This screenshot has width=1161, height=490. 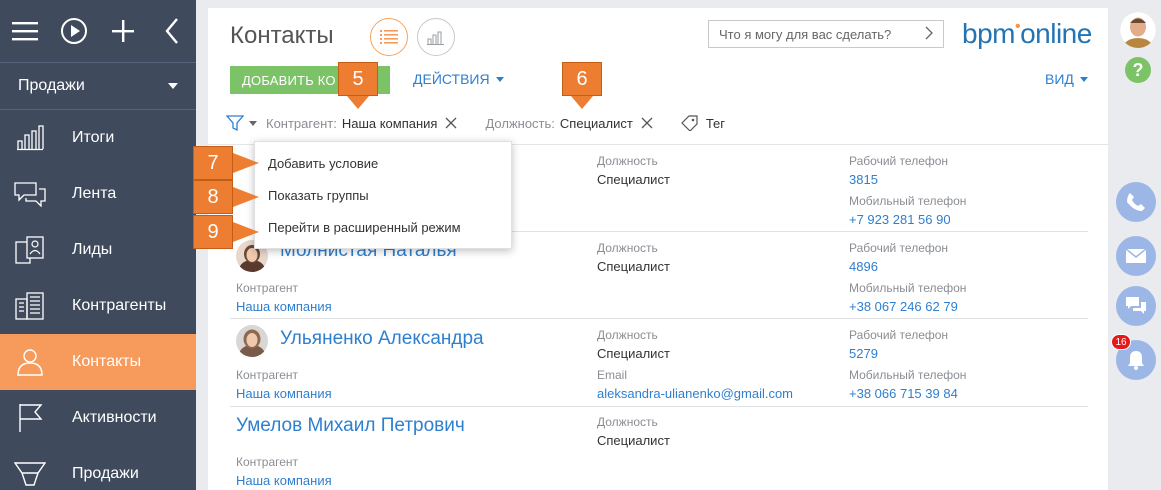 What do you see at coordinates (358, 79) in the screenshot?
I see `callout-5: 5` at bounding box center [358, 79].